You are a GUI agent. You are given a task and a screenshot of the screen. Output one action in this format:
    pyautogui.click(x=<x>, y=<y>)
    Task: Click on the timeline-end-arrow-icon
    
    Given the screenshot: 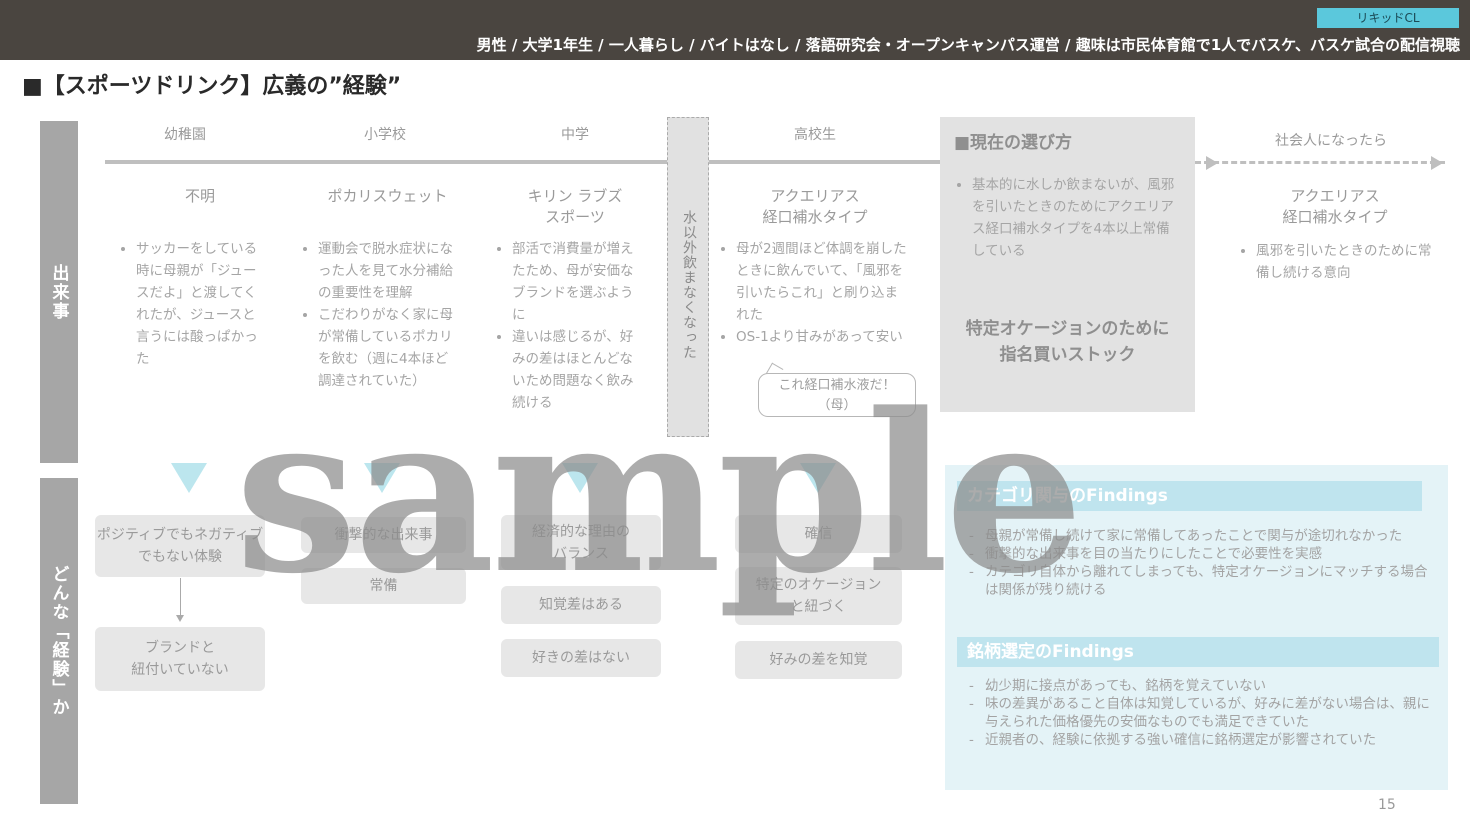 What is the action you would take?
    pyautogui.click(x=1437, y=163)
    